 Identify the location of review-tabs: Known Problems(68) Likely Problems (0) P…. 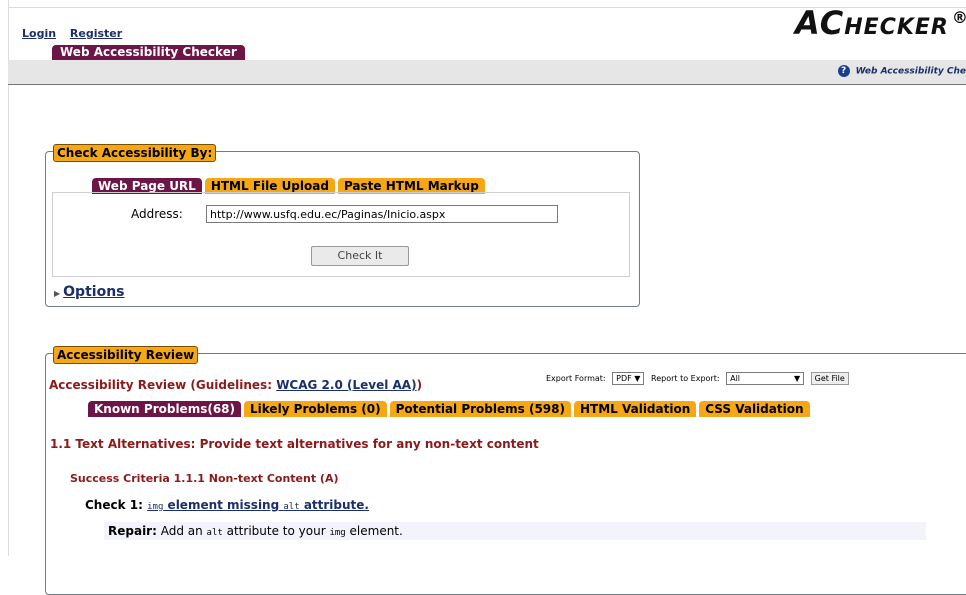
(450, 409).